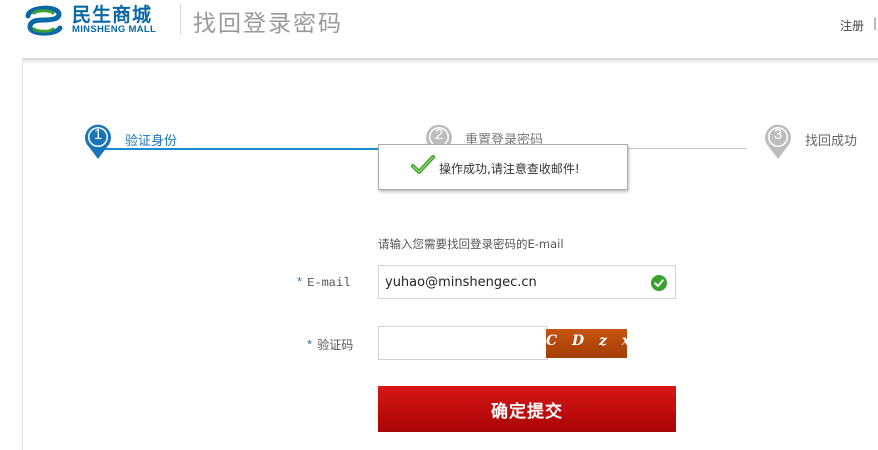 This screenshot has width=878, height=450. What do you see at coordinates (112, 15) in the screenshot?
I see `logo-chinese-text: 民生商城` at bounding box center [112, 15].